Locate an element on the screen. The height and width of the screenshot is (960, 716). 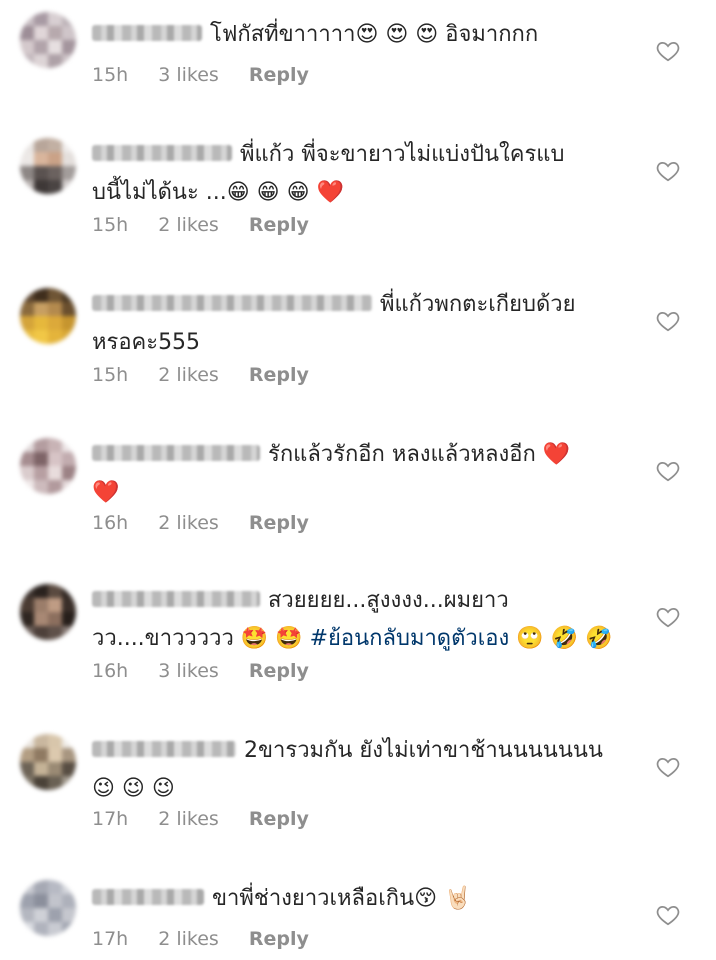
comment-text: โฟกัสที่ขาาาาา😍 😍 😍 อิจมากกก is located at coordinates (374, 34).